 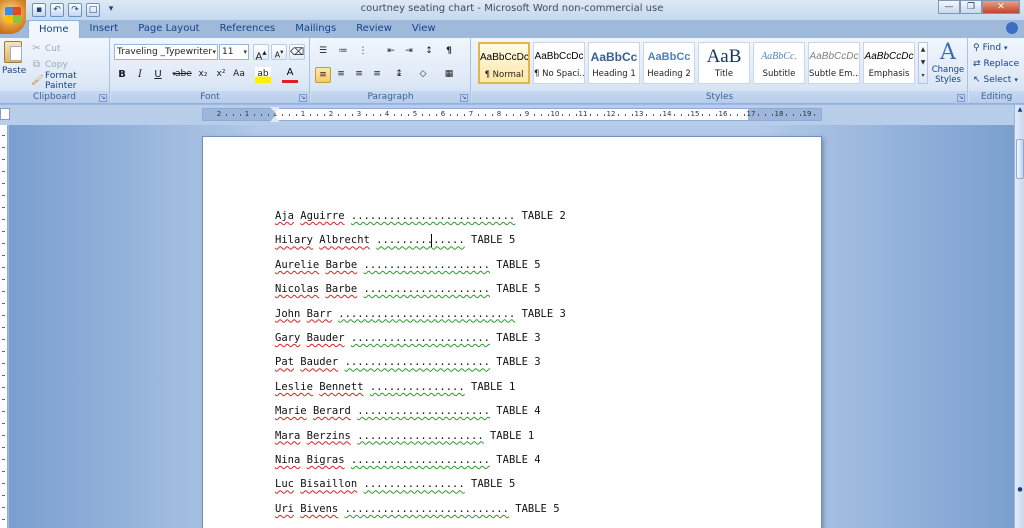 I want to click on style-subtitle: AaBbCc. Subtitle, so click(x=779, y=63).